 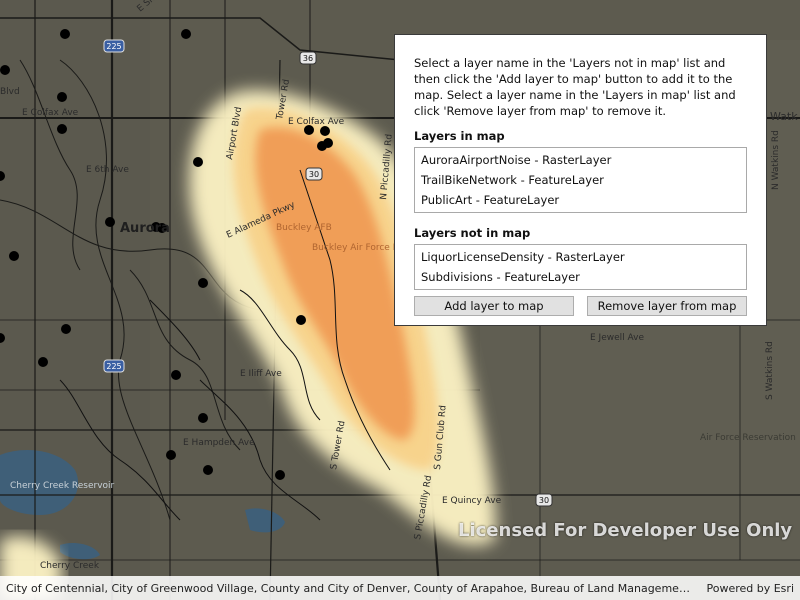 I want to click on layers-not-in-map-title: Layers not in map, so click(x=472, y=233).